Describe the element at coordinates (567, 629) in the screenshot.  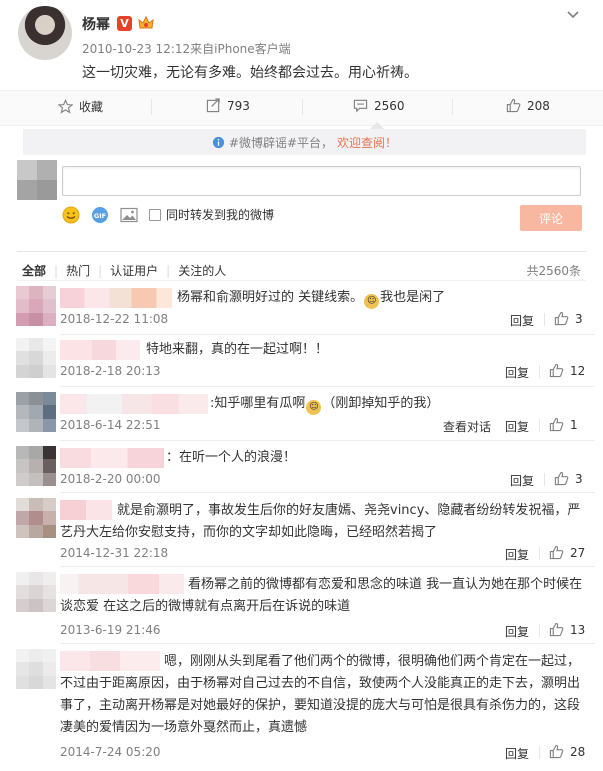
I see `comment-like-button: 13` at that location.